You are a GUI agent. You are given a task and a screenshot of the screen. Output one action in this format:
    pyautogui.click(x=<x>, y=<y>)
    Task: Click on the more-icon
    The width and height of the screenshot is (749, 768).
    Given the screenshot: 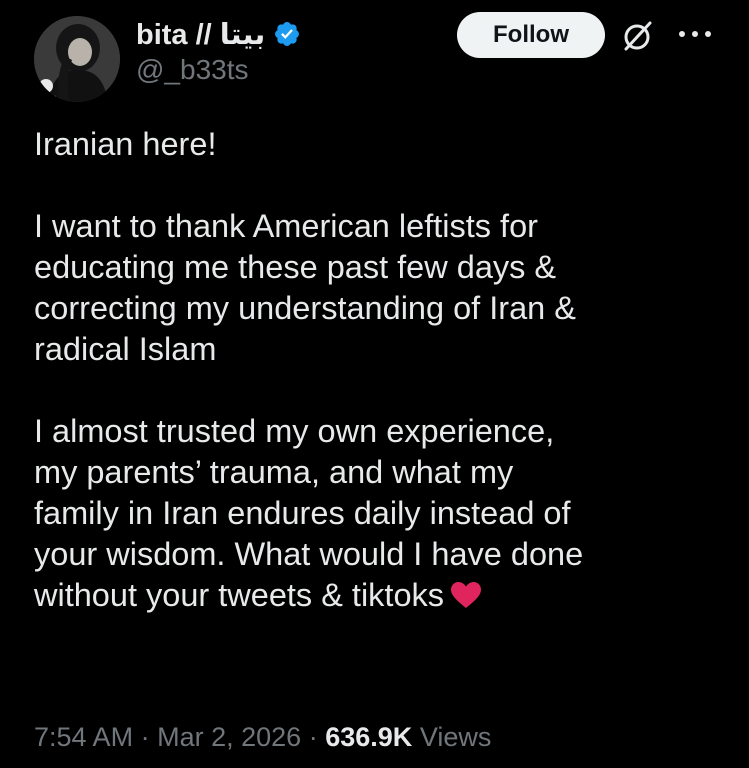 What is the action you would take?
    pyautogui.click(x=695, y=34)
    